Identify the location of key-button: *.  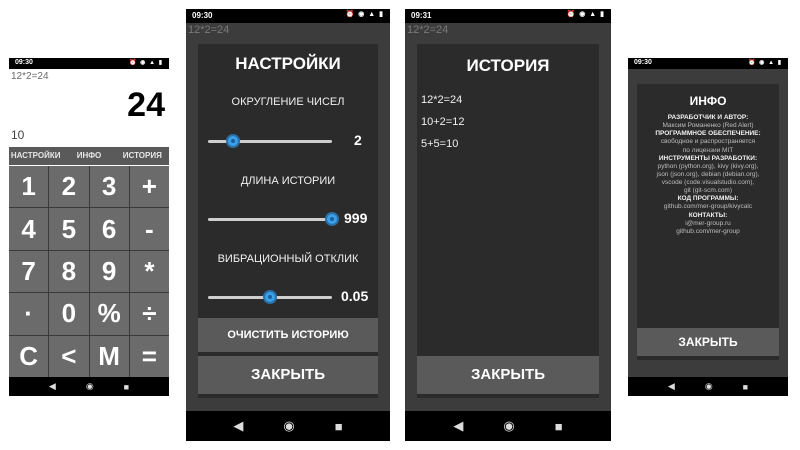
(149, 271).